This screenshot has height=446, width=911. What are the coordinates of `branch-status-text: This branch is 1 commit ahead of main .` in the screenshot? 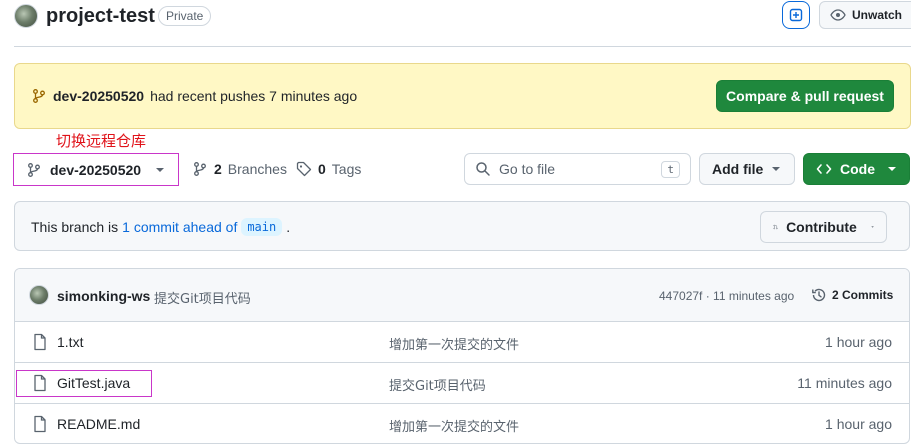 It's located at (160, 227).